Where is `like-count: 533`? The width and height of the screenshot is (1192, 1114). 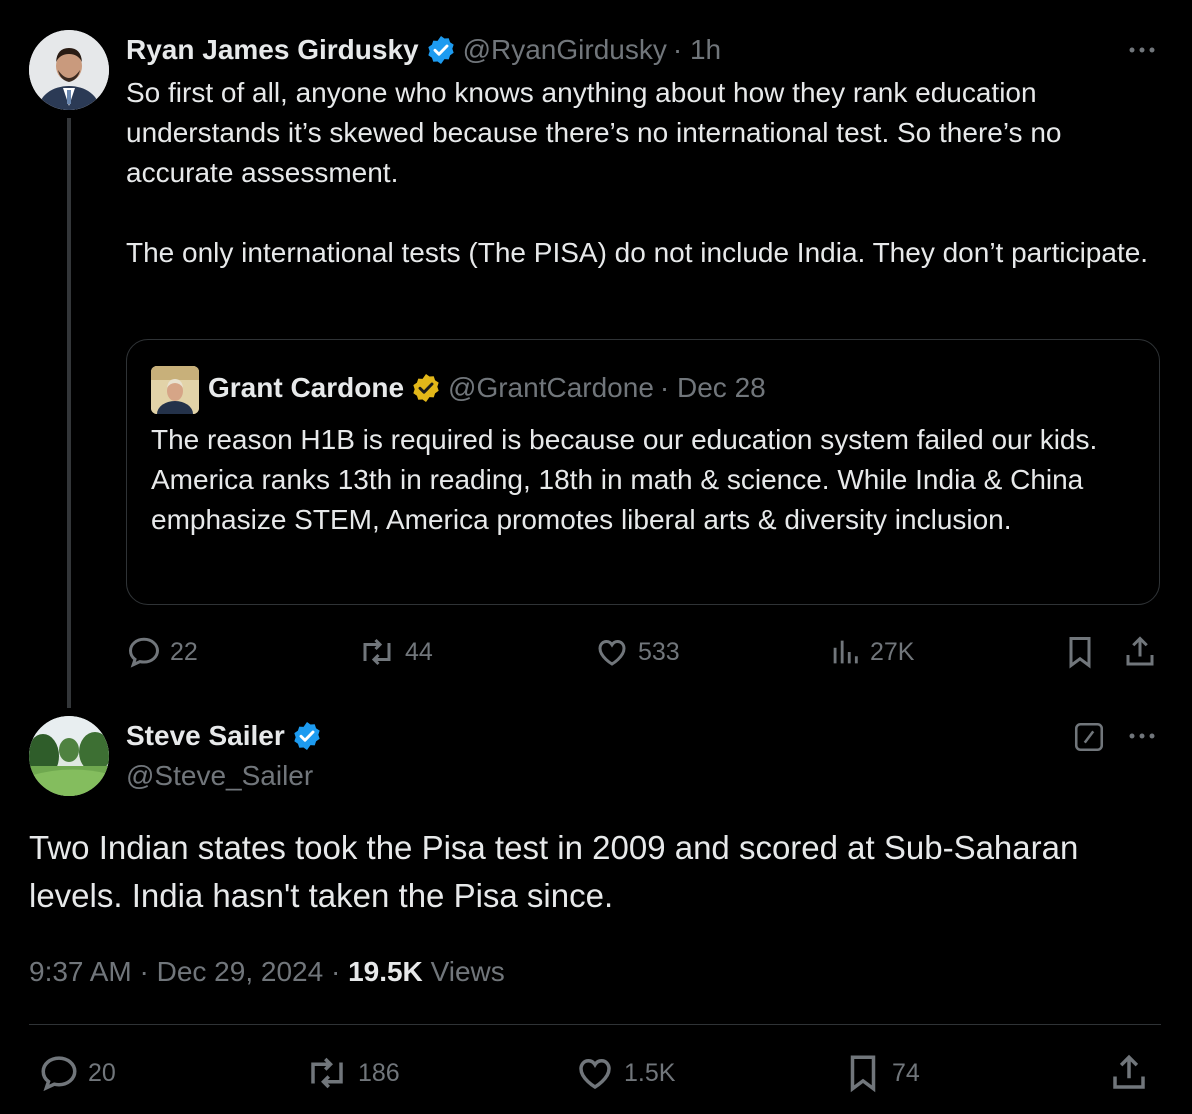
like-count: 533 is located at coordinates (659, 651).